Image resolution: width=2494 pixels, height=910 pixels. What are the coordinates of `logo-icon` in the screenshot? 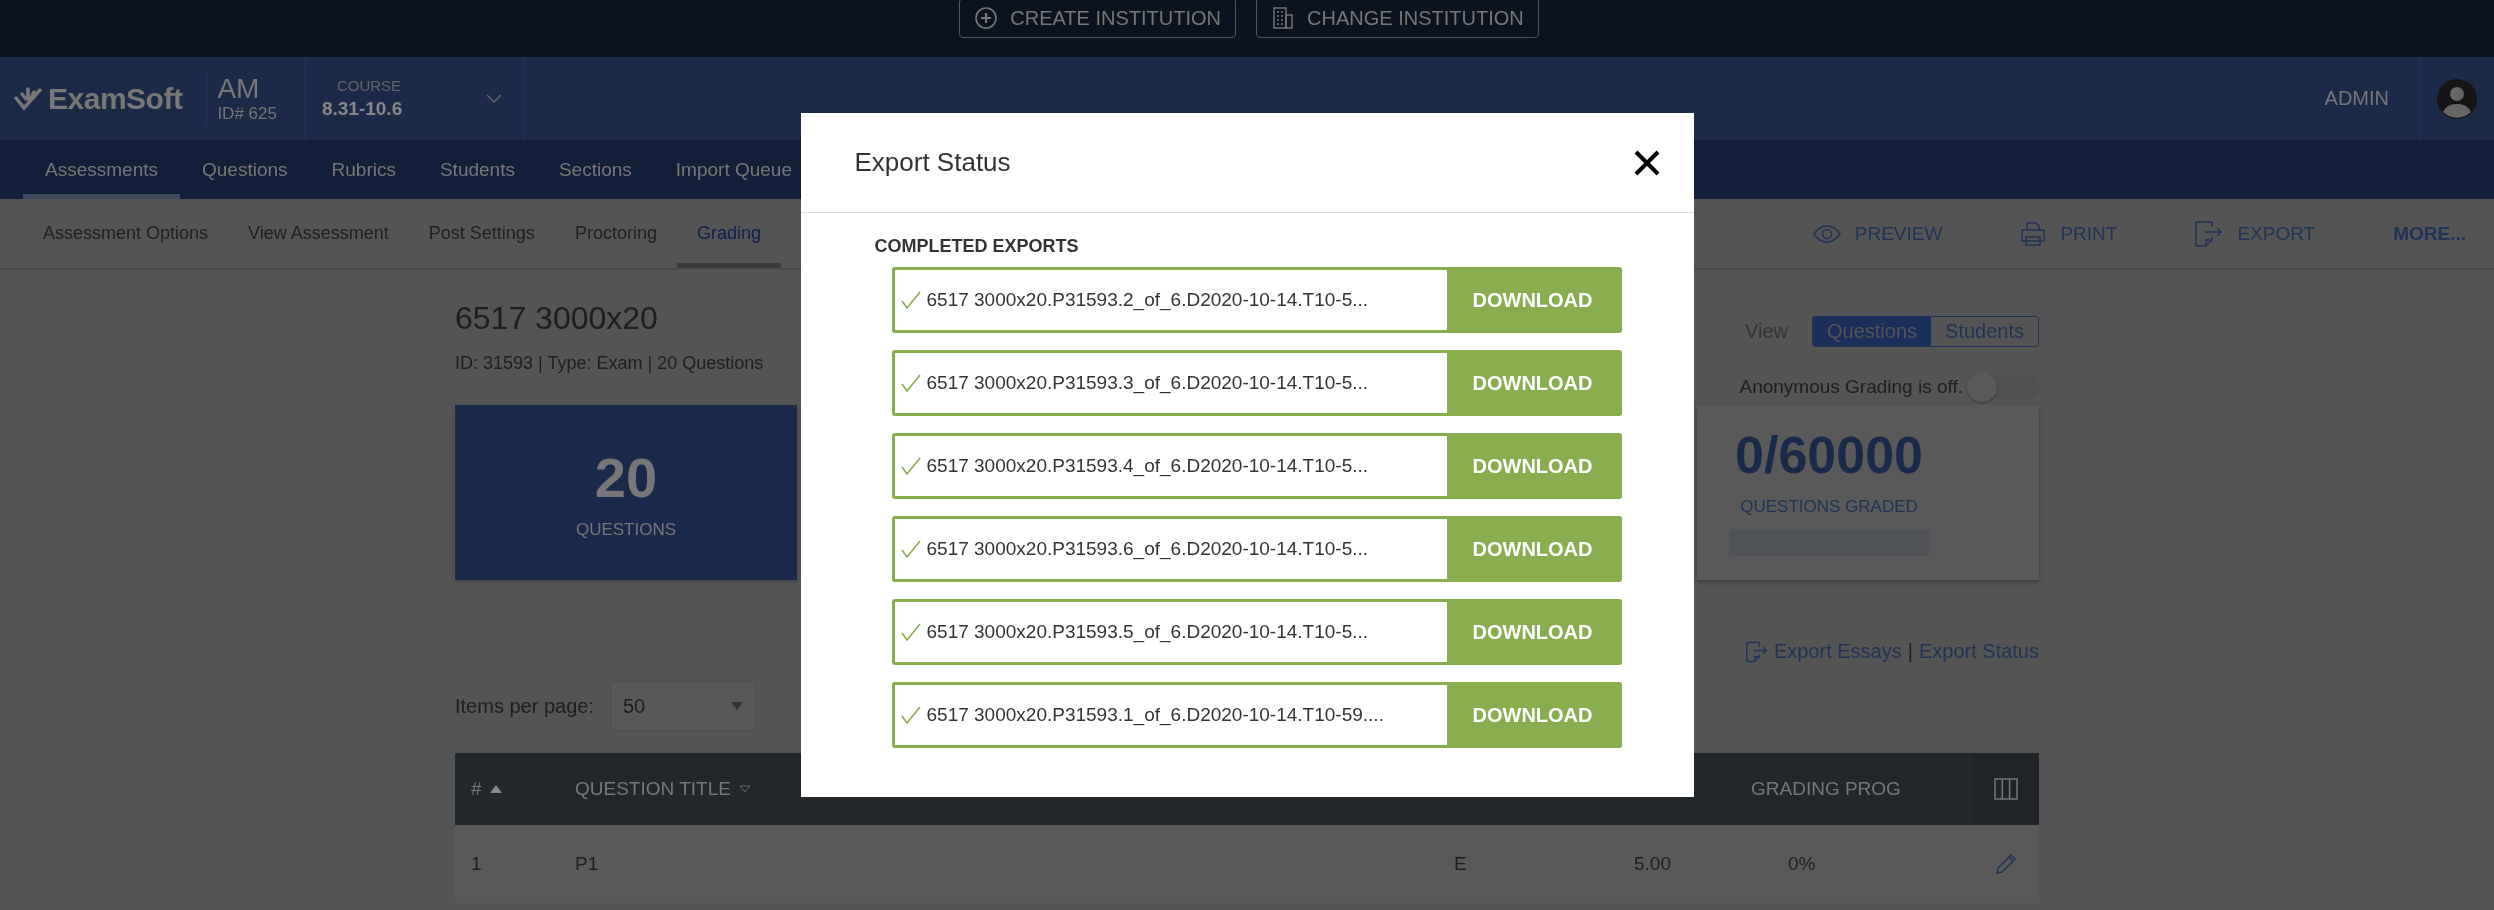 It's located at (28, 98).